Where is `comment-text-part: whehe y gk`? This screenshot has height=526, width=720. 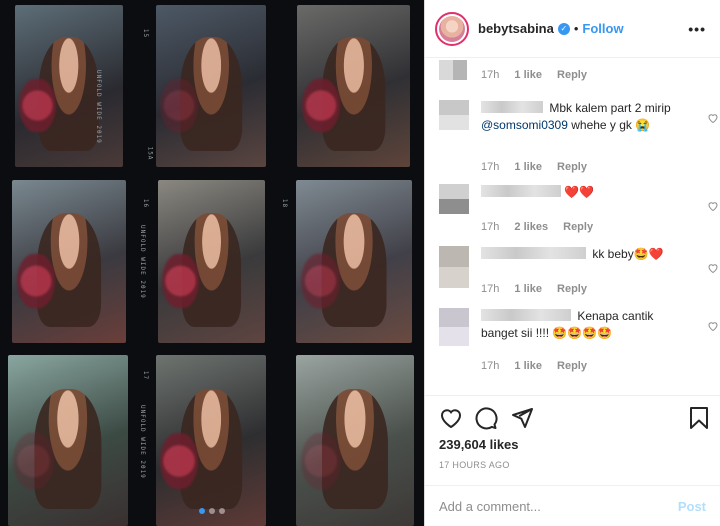 comment-text-part: whehe y gk is located at coordinates (601, 125).